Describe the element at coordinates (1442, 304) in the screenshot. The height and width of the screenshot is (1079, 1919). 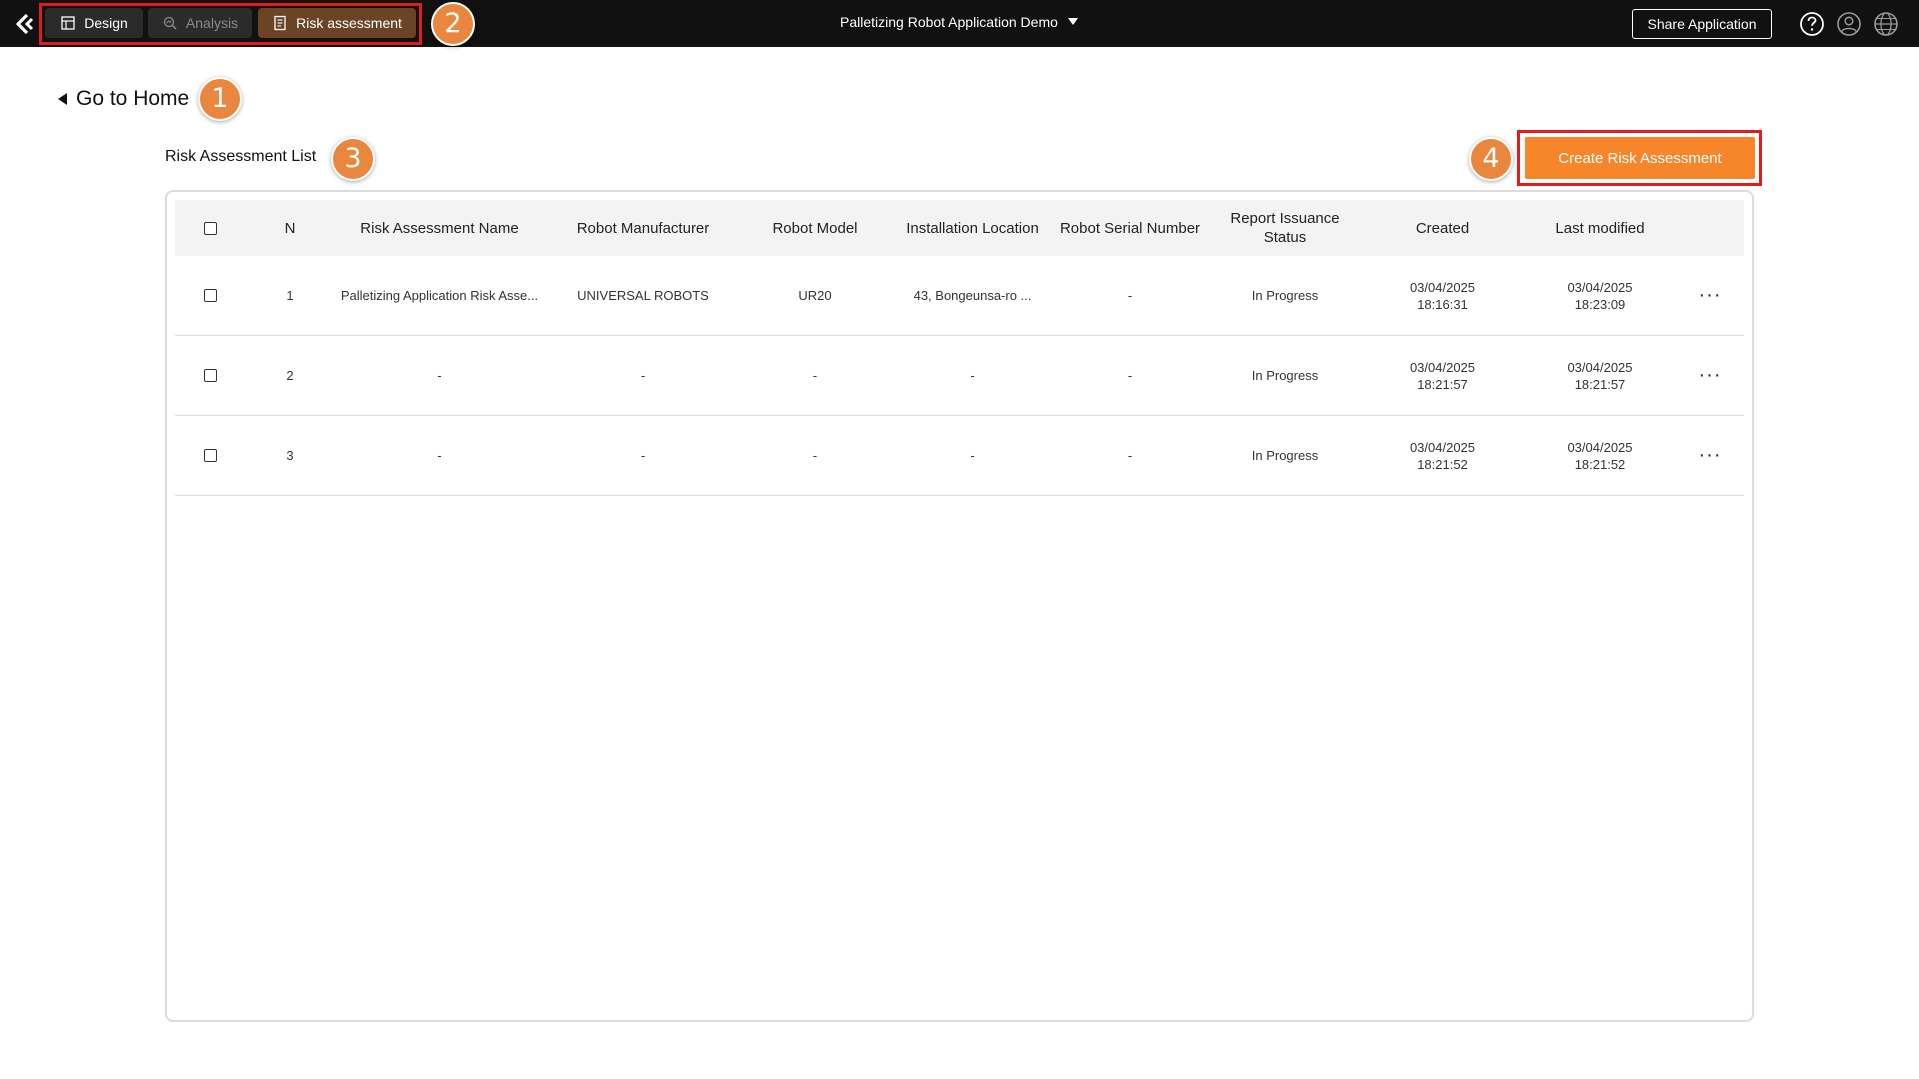
I see `cell-created-time: 18:16:31` at that location.